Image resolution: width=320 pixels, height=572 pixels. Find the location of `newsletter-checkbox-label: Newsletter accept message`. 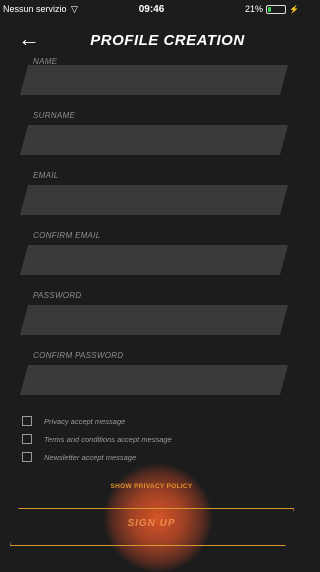

newsletter-checkbox-label: Newsletter accept message is located at coordinates (90, 457).